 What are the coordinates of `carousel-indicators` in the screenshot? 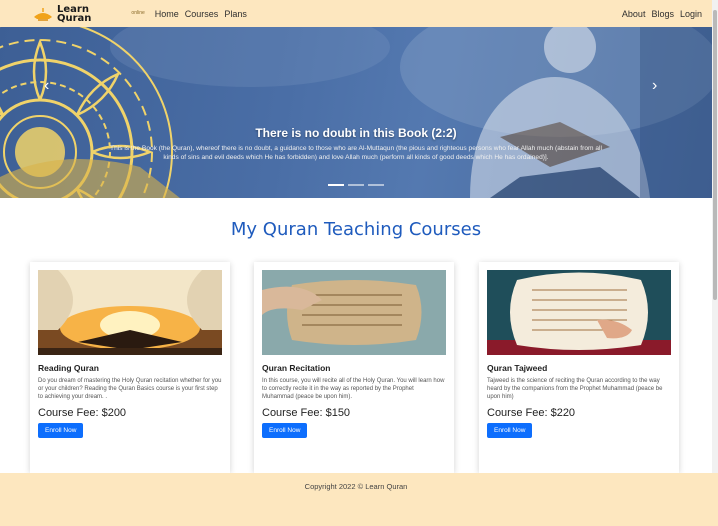 It's located at (356, 185).